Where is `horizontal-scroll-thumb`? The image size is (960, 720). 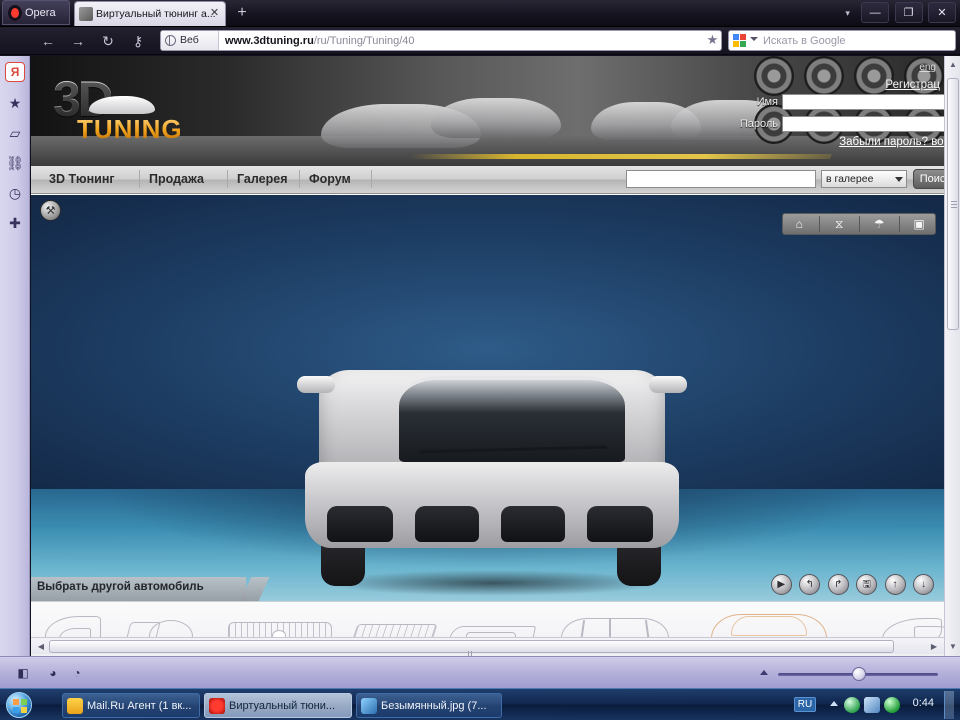
horizontal-scroll-thumb is located at coordinates (471, 658).